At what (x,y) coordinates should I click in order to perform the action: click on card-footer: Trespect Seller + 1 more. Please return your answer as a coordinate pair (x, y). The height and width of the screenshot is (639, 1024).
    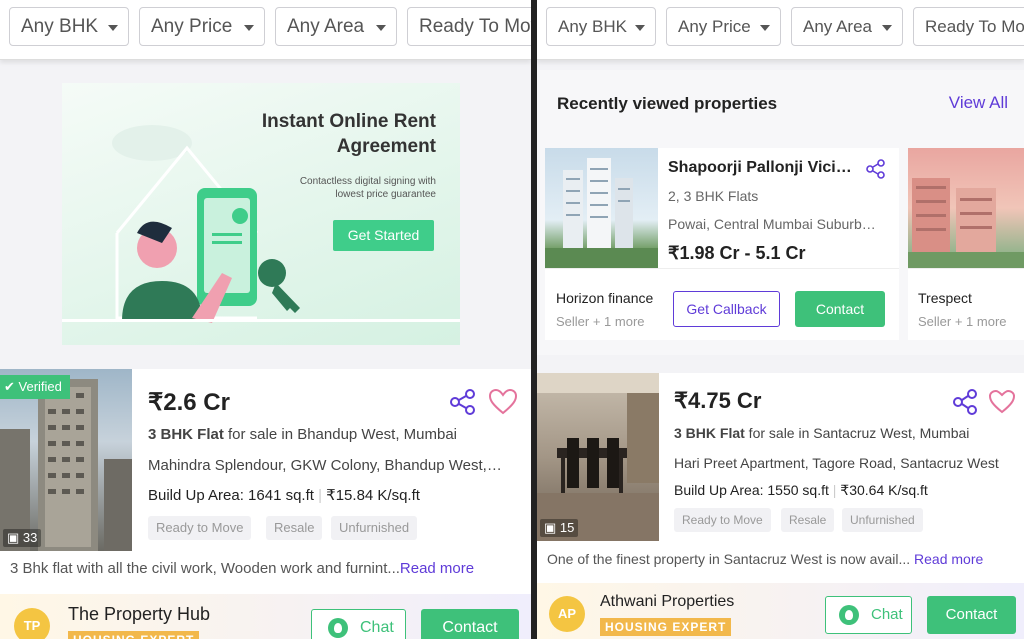
    Looking at the image, I should click on (966, 304).